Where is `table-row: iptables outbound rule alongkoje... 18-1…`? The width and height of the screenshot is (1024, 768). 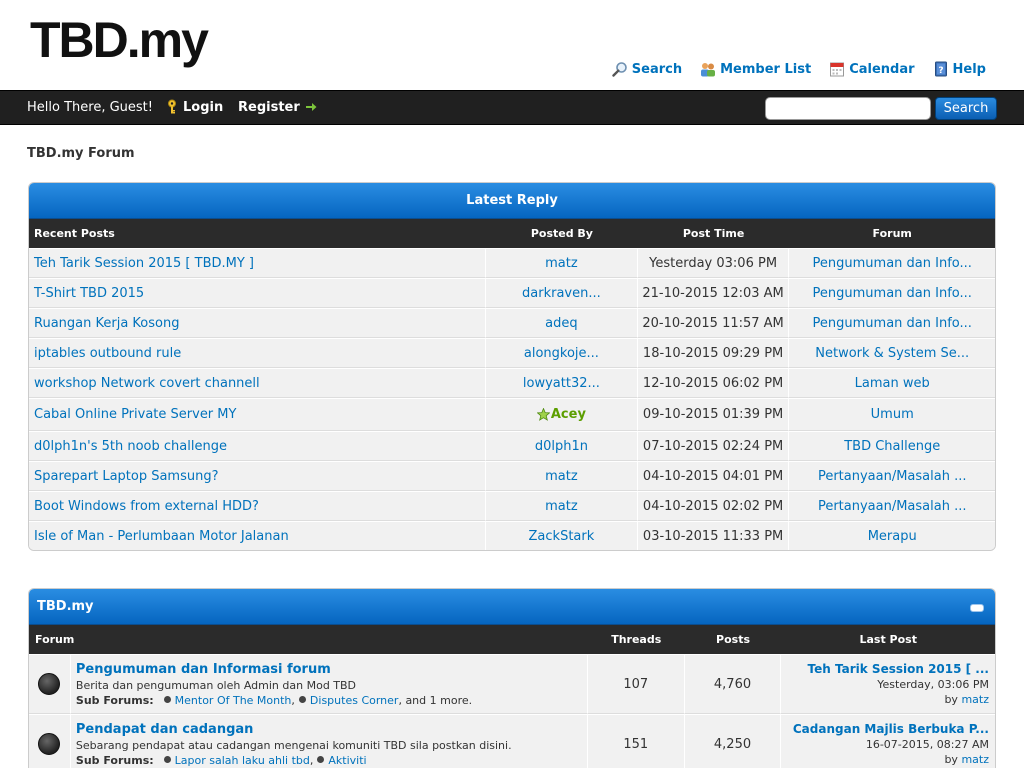
table-row: iptables outbound rule alongkoje... 18-1… is located at coordinates (512, 353).